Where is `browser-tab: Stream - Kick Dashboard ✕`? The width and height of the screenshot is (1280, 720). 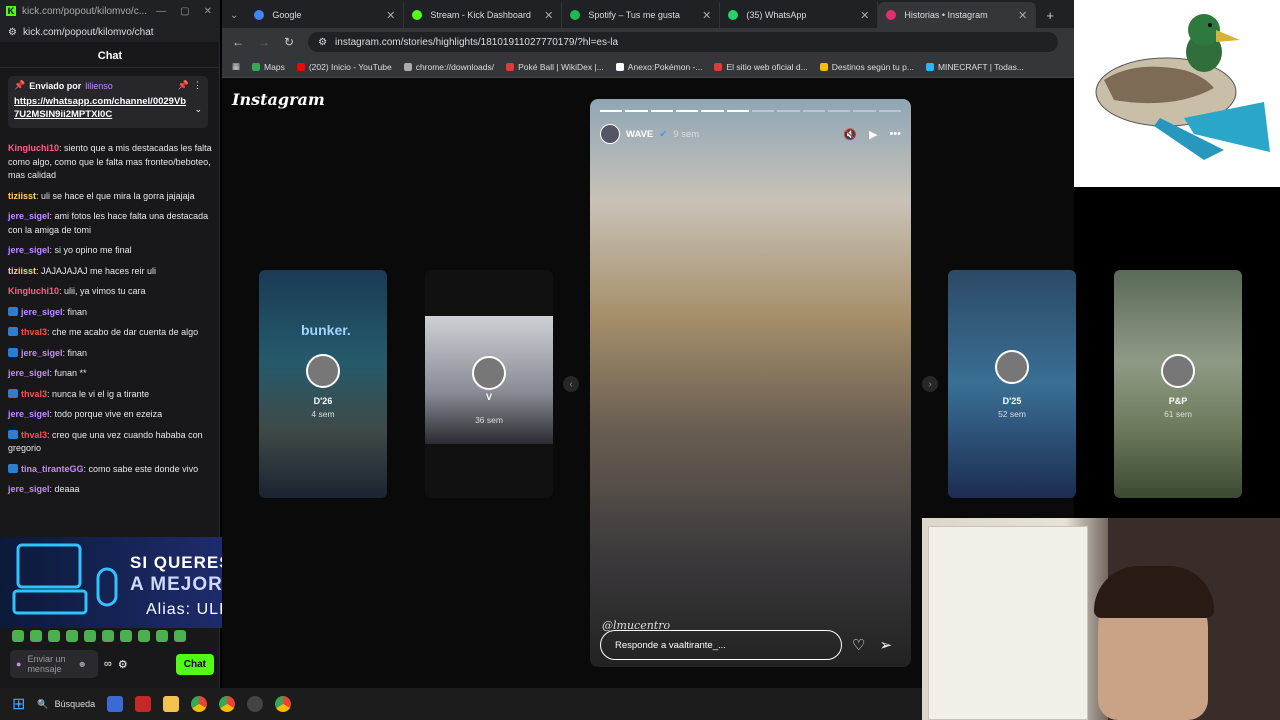 browser-tab: Stream - Kick Dashboard ✕ is located at coordinates (483, 15).